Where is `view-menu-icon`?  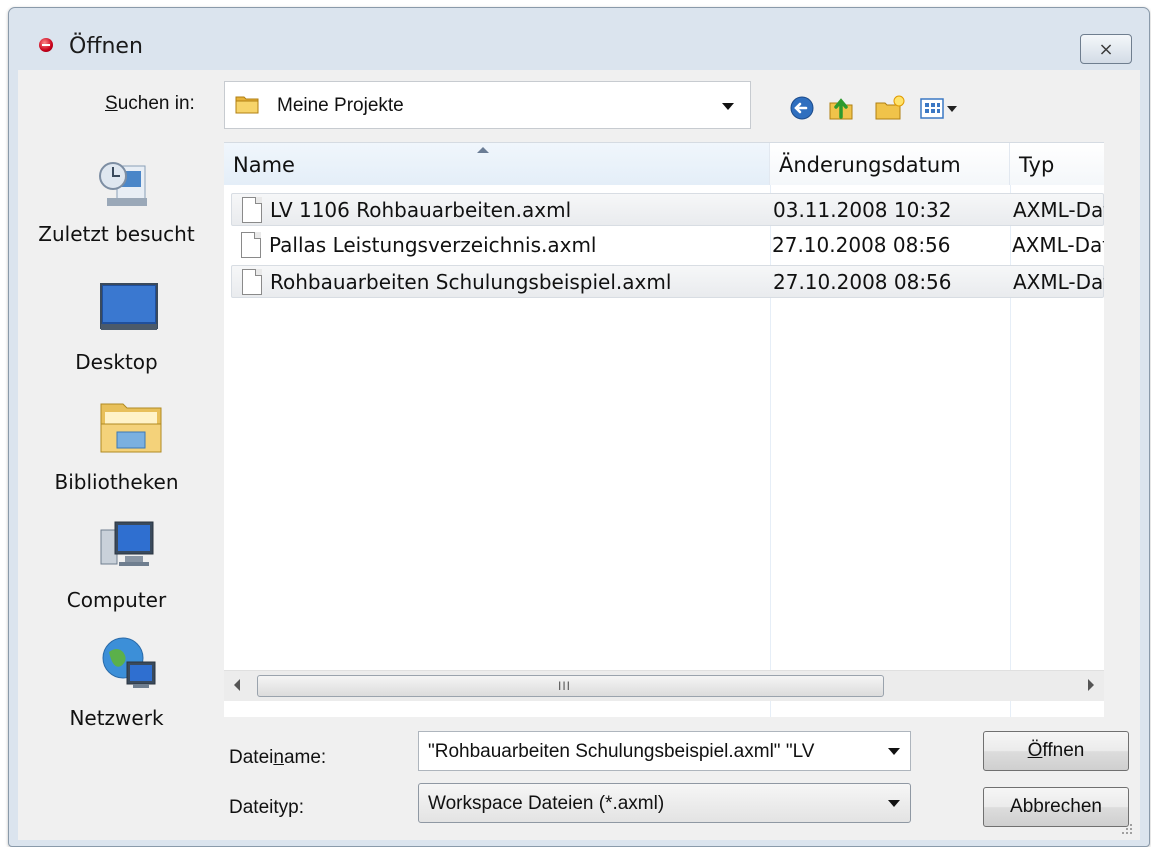 view-menu-icon is located at coordinates (942, 108).